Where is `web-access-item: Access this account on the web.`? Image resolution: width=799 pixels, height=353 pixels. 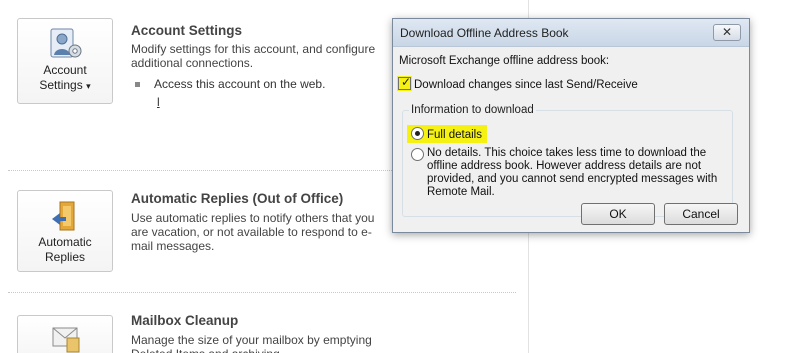
web-access-item: Access this account on the web. is located at coordinates (230, 84).